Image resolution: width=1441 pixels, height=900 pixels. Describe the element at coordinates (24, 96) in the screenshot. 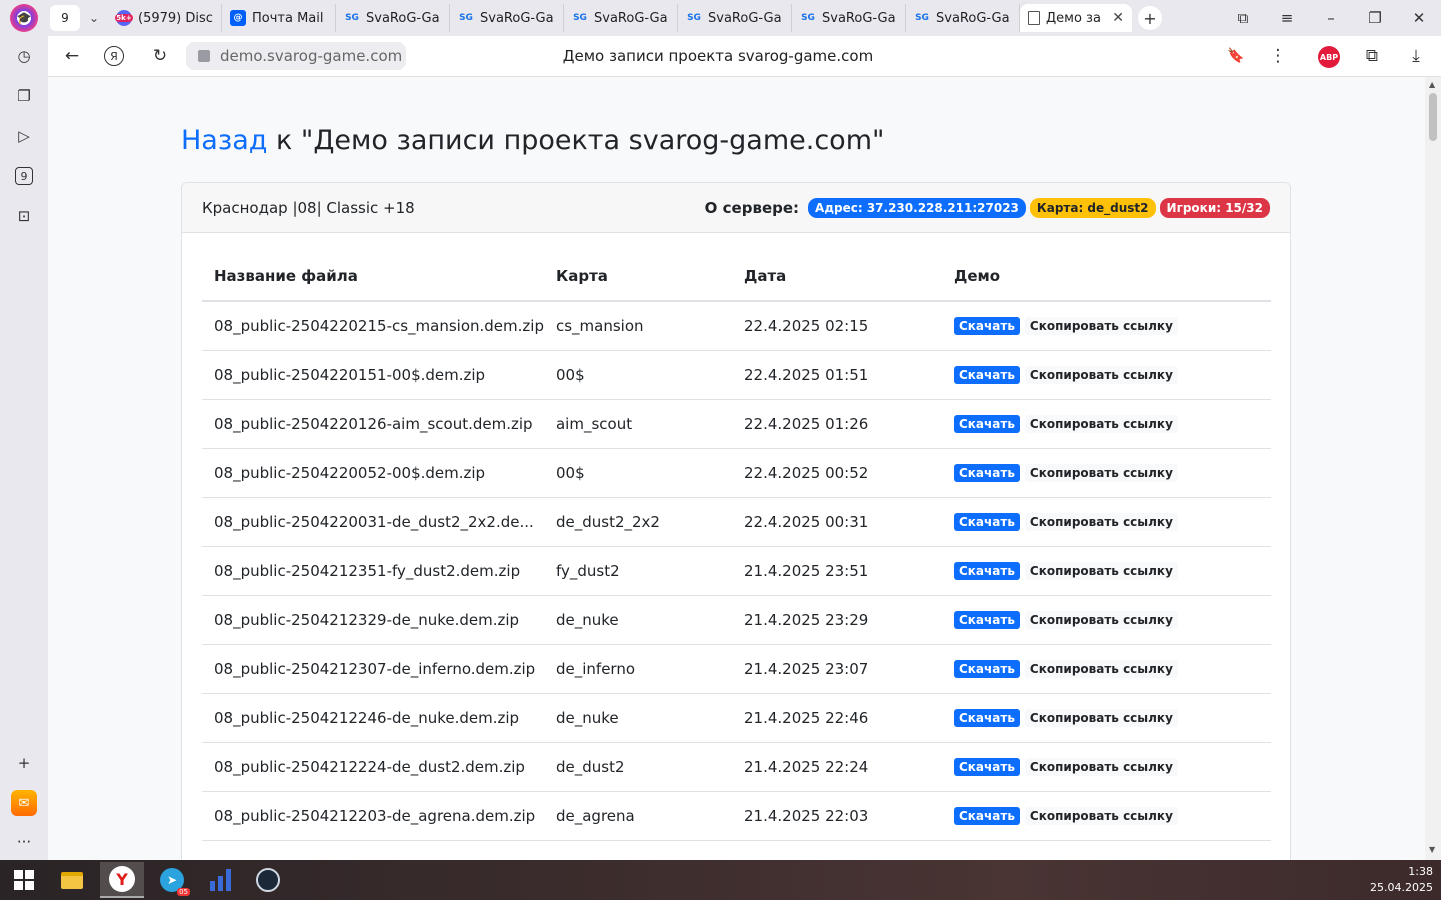

I see `collections-icon: ❐` at that location.